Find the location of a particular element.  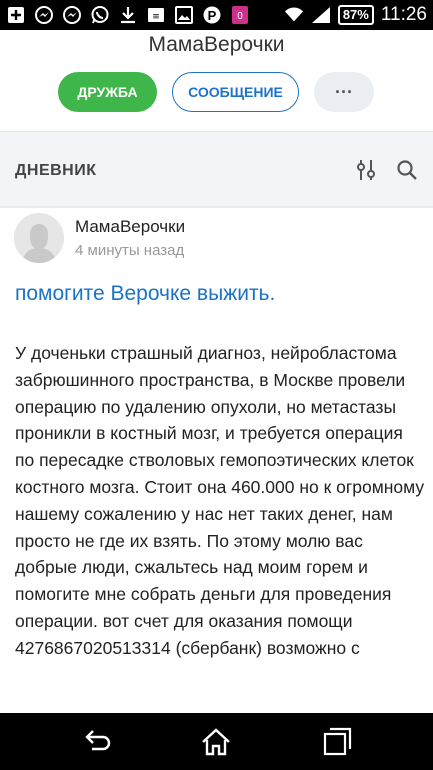

filter-icon is located at coordinates (366, 170).